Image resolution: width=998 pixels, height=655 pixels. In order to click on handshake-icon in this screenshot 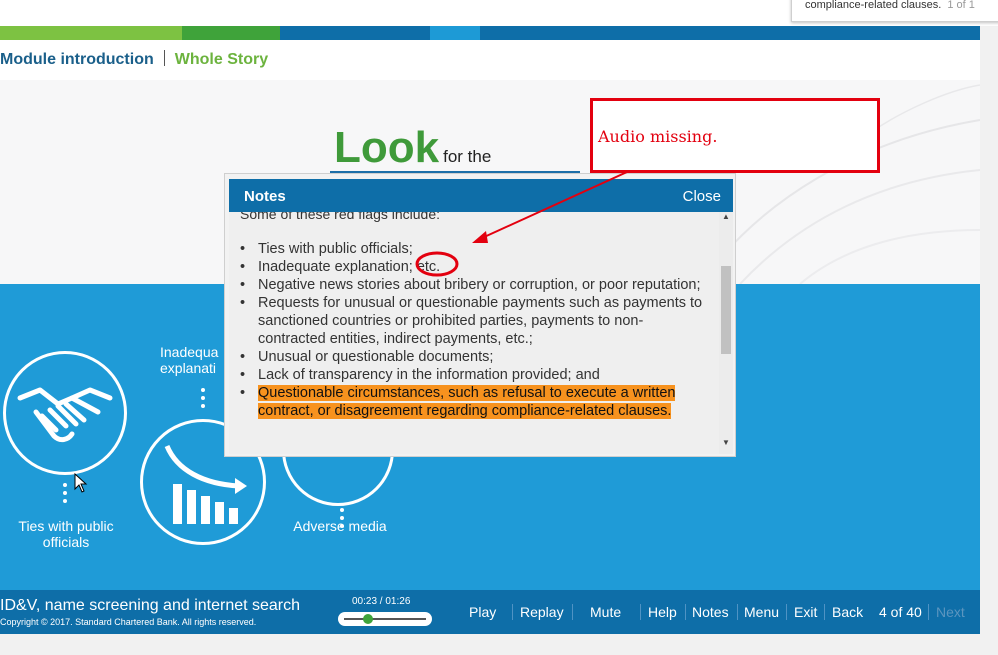, I will do `click(65, 415)`.